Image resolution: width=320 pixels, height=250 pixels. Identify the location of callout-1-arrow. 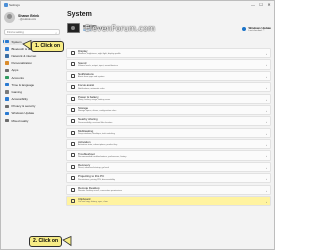
(27, 45).